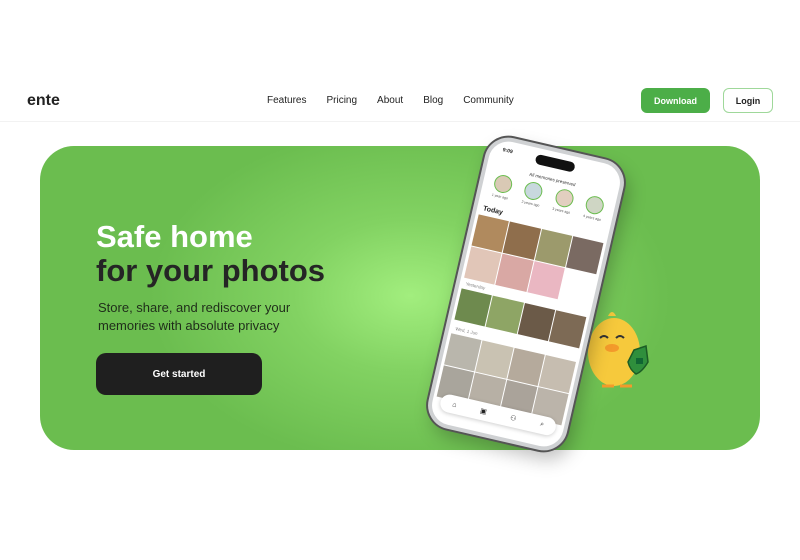 The height and width of the screenshot is (560, 800). I want to click on memory-label: 2 years ago, so click(530, 203).